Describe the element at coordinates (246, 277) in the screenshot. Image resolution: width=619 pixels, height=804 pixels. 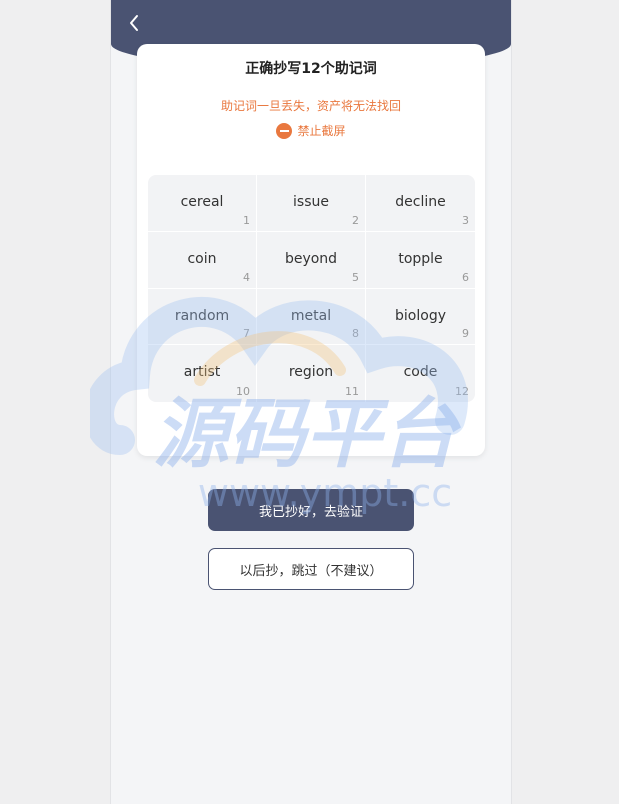
I see `mnemonic-index: 4` at that location.